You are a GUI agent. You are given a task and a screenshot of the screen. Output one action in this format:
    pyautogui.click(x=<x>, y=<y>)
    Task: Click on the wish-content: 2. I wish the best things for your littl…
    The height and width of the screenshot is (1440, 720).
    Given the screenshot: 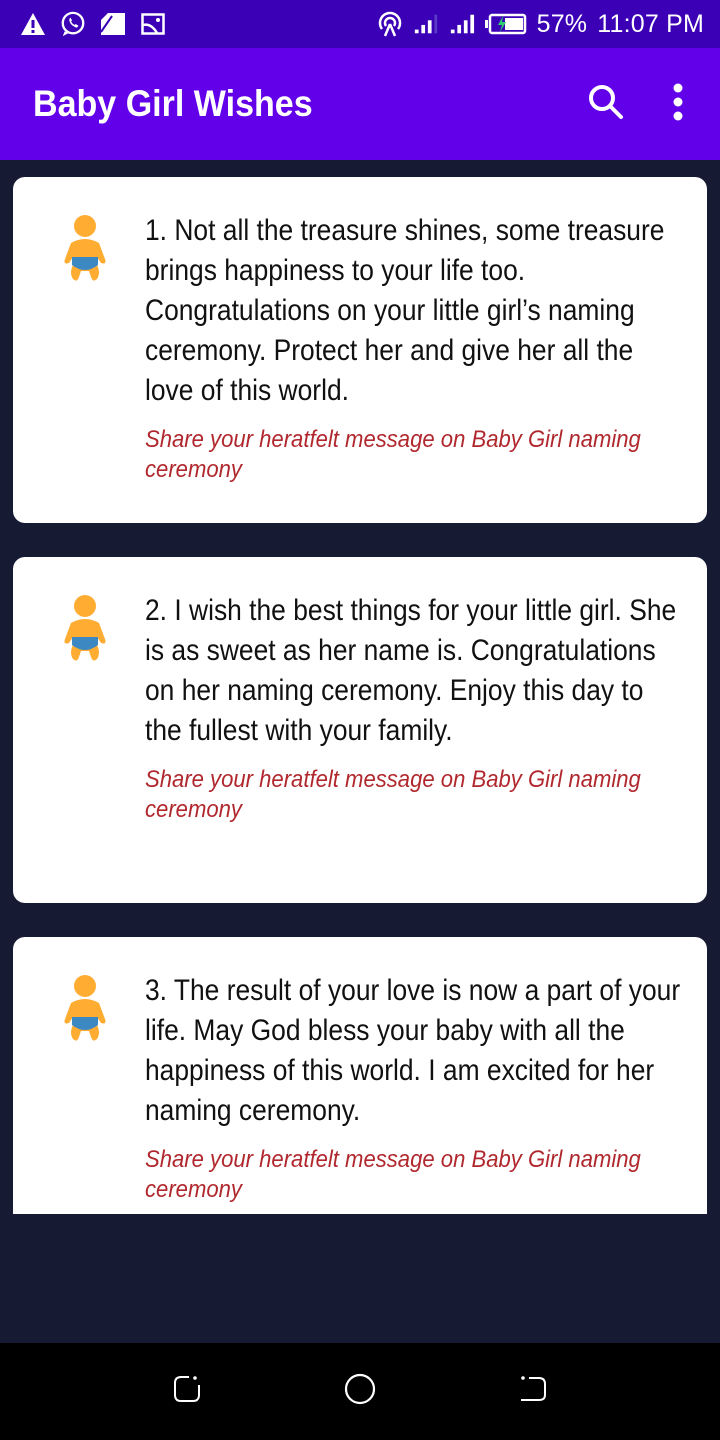 What is the action you would take?
    pyautogui.click(x=411, y=732)
    